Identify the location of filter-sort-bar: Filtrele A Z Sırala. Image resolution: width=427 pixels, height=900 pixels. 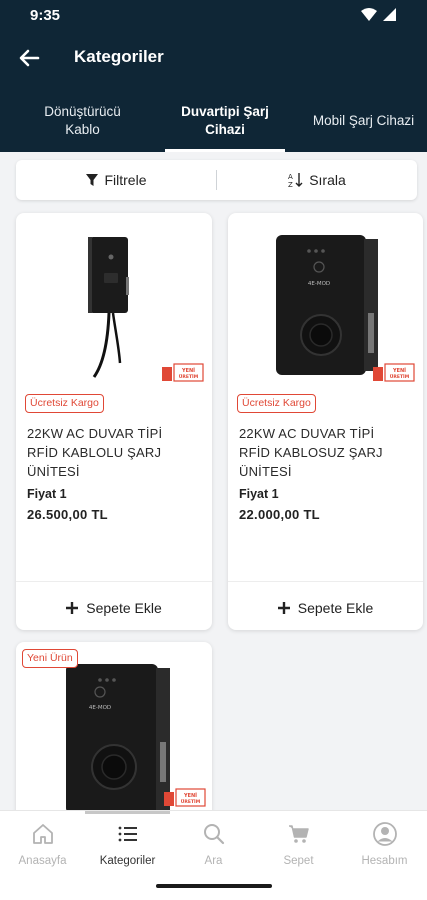
(216, 180).